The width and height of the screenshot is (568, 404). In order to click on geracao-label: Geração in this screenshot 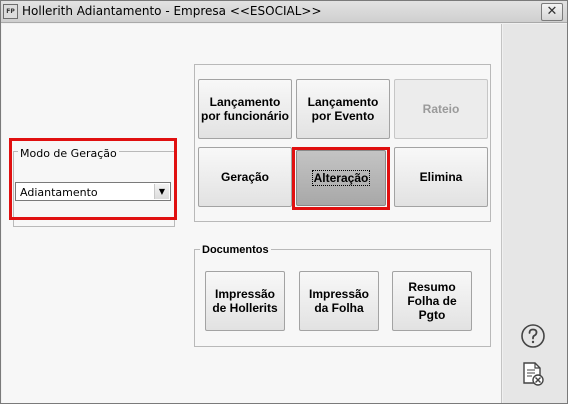, I will do `click(245, 177)`.